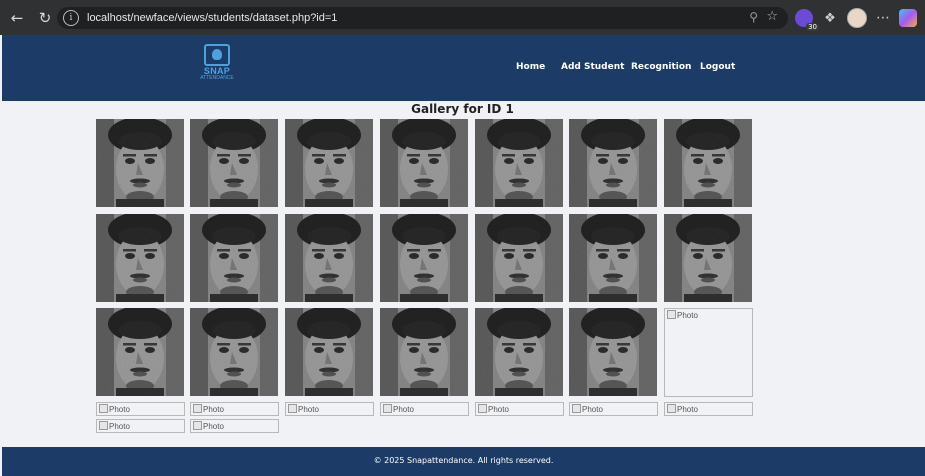 This screenshot has width=925, height=476. What do you see at coordinates (812, 27) in the screenshot?
I see `extension-badge-count: 30` at bounding box center [812, 27].